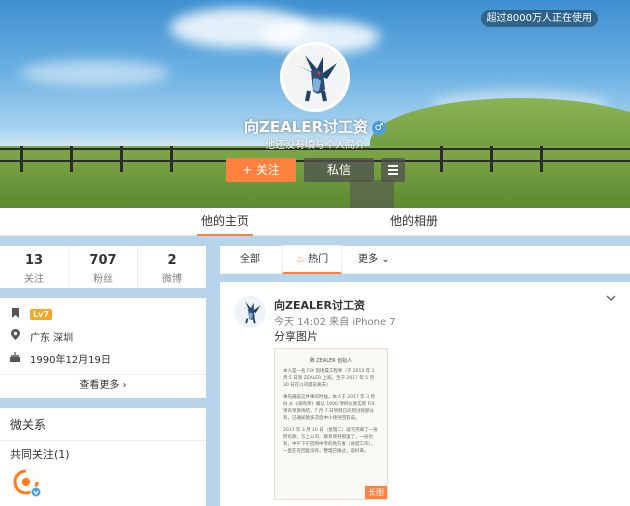 The height and width of the screenshot is (506, 630). Describe the element at coordinates (339, 170) in the screenshot. I see `message-button: 私信` at that location.